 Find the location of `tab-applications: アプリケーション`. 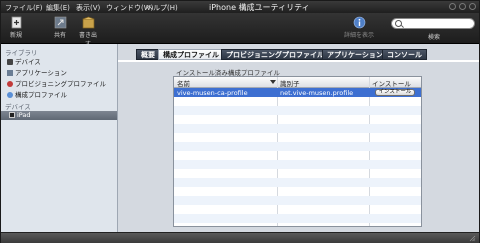

tab-applications: アプリケーション is located at coordinates (355, 54).